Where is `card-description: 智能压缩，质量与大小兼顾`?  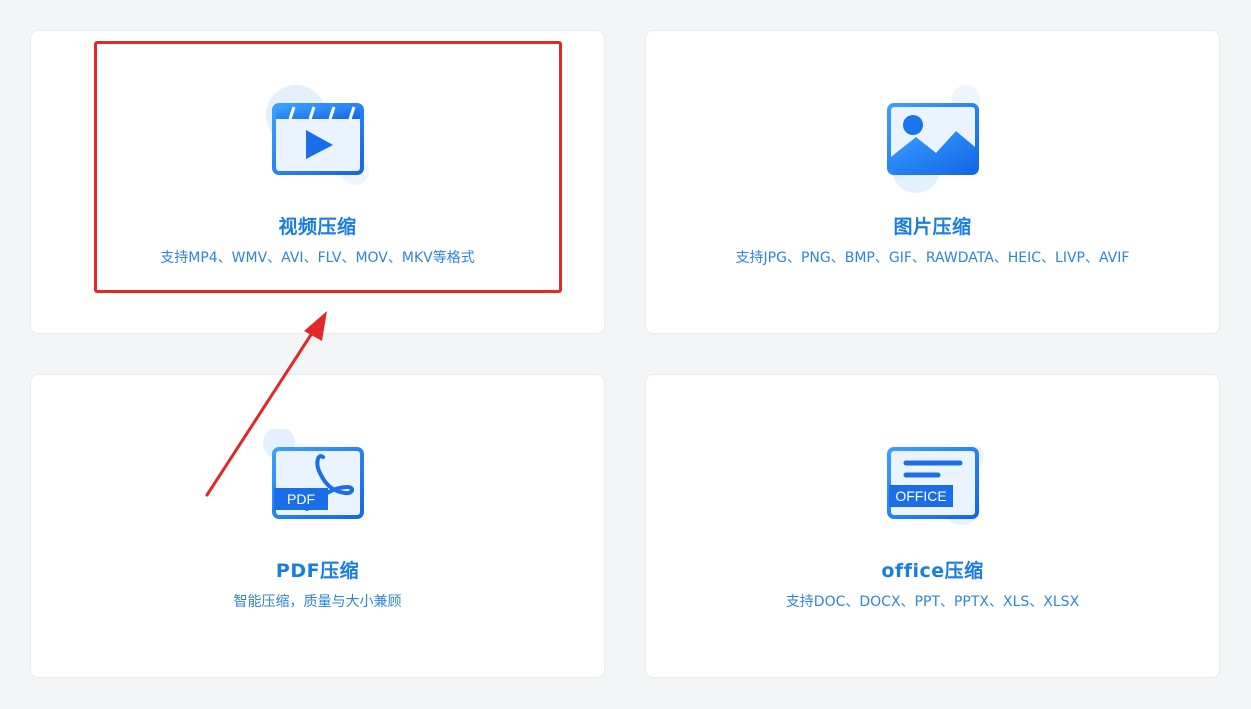 card-description: 智能压缩，质量与大小兼顾 is located at coordinates (317, 602).